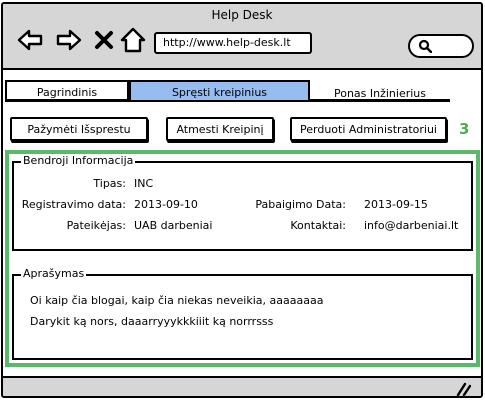  Describe the element at coordinates (133, 40) in the screenshot. I see `home-icon` at that location.